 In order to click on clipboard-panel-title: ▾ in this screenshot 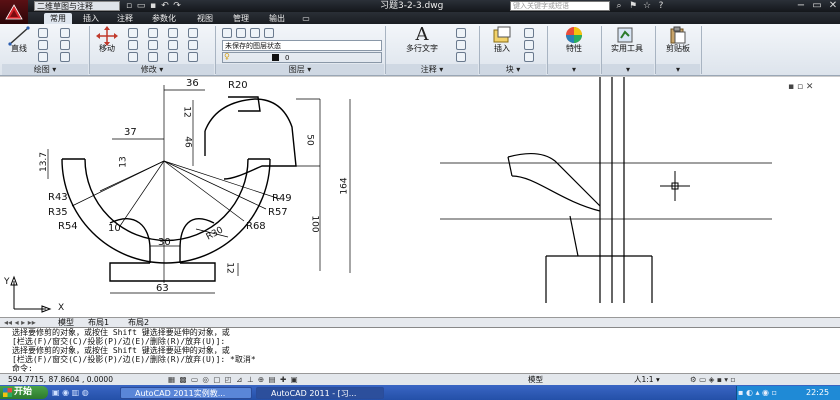, I will do `click(678, 69)`.